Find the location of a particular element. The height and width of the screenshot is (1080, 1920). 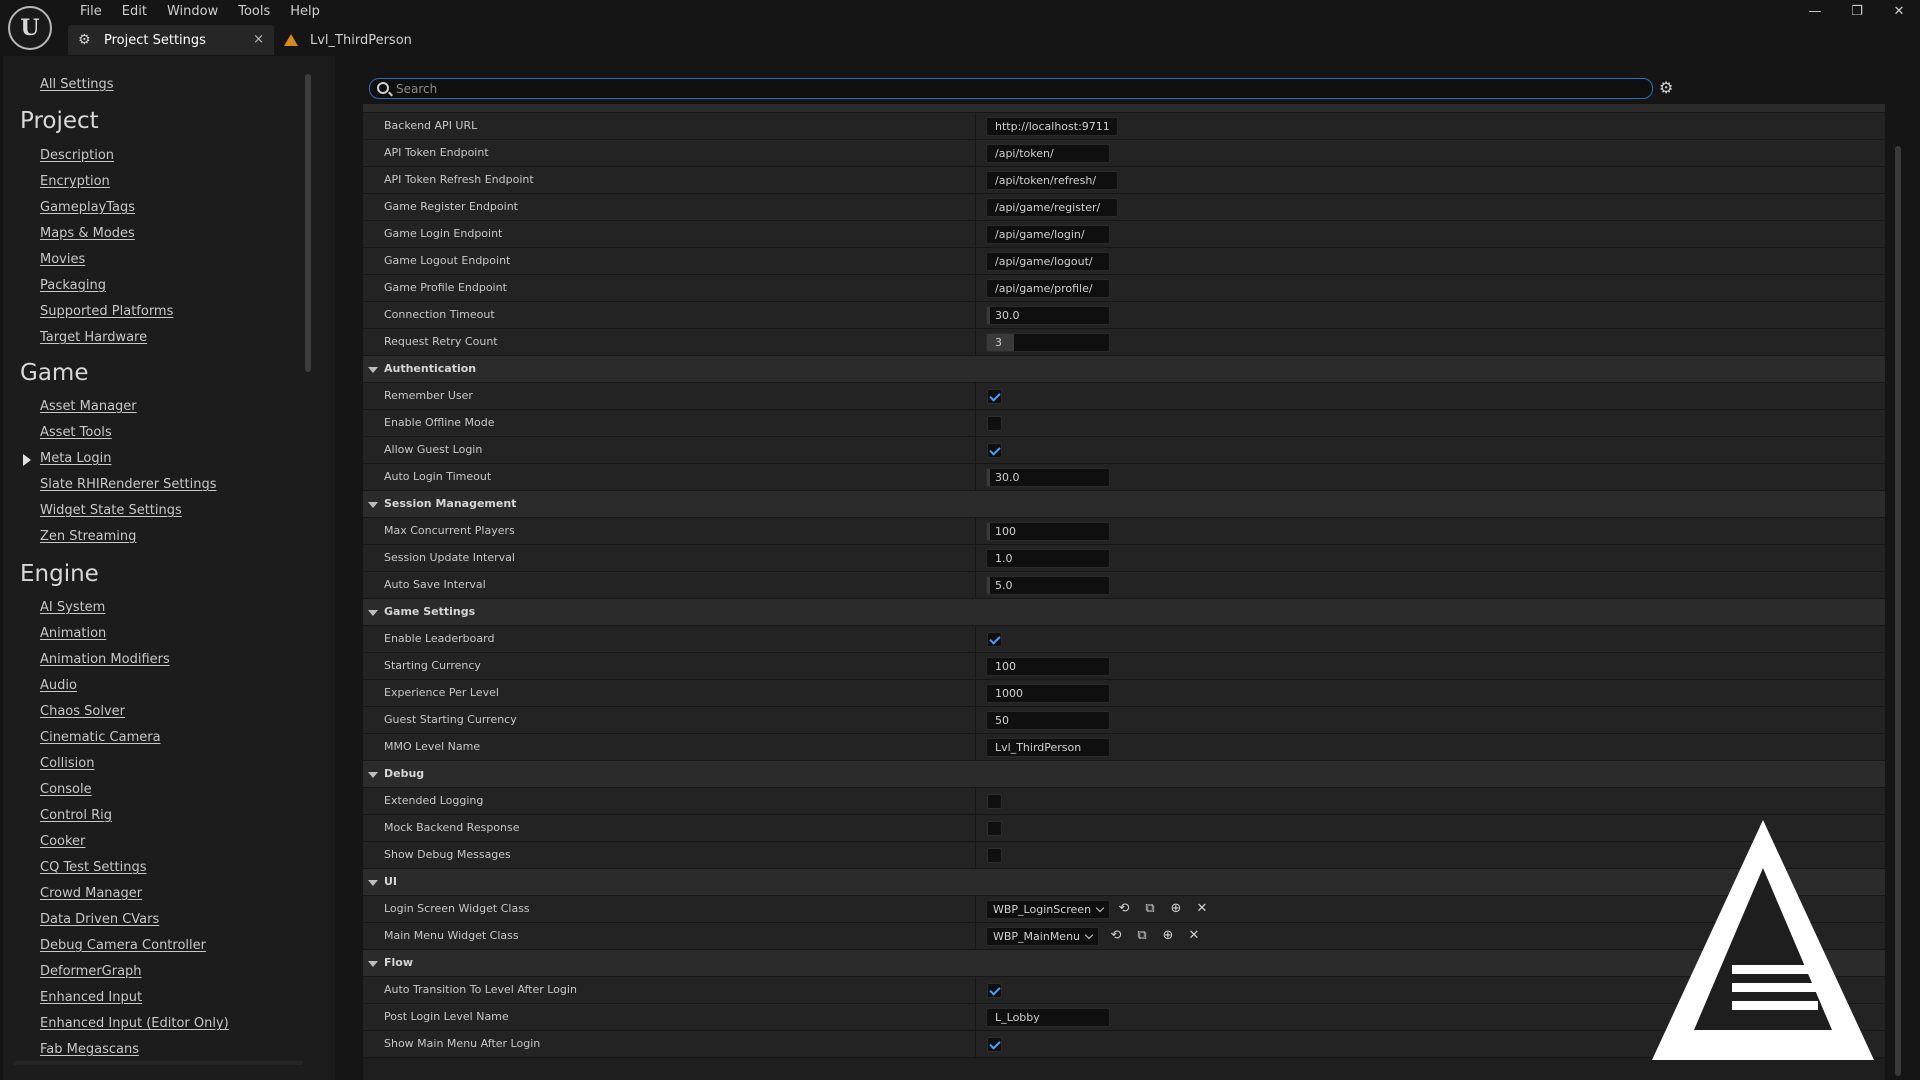

show-debug-messages-checkbox is located at coordinates (994, 855).